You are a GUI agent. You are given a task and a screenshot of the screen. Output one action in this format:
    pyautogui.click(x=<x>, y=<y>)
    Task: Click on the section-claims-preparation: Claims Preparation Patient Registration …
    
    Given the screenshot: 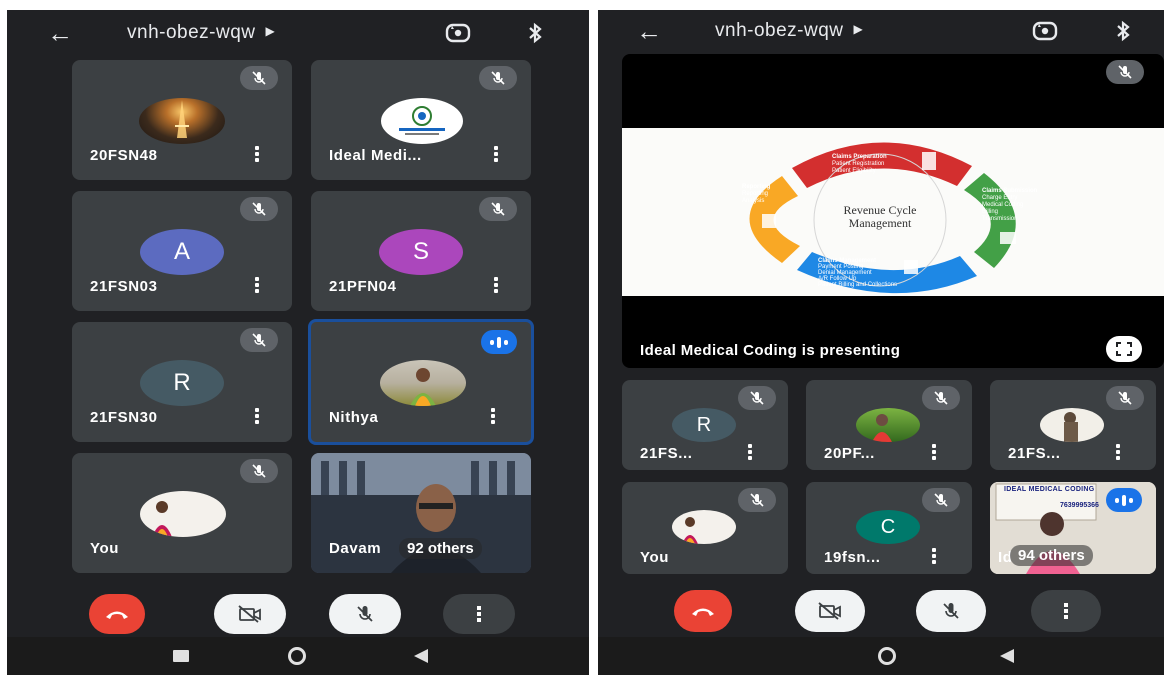 What is the action you would take?
    pyautogui.click(x=882, y=164)
    